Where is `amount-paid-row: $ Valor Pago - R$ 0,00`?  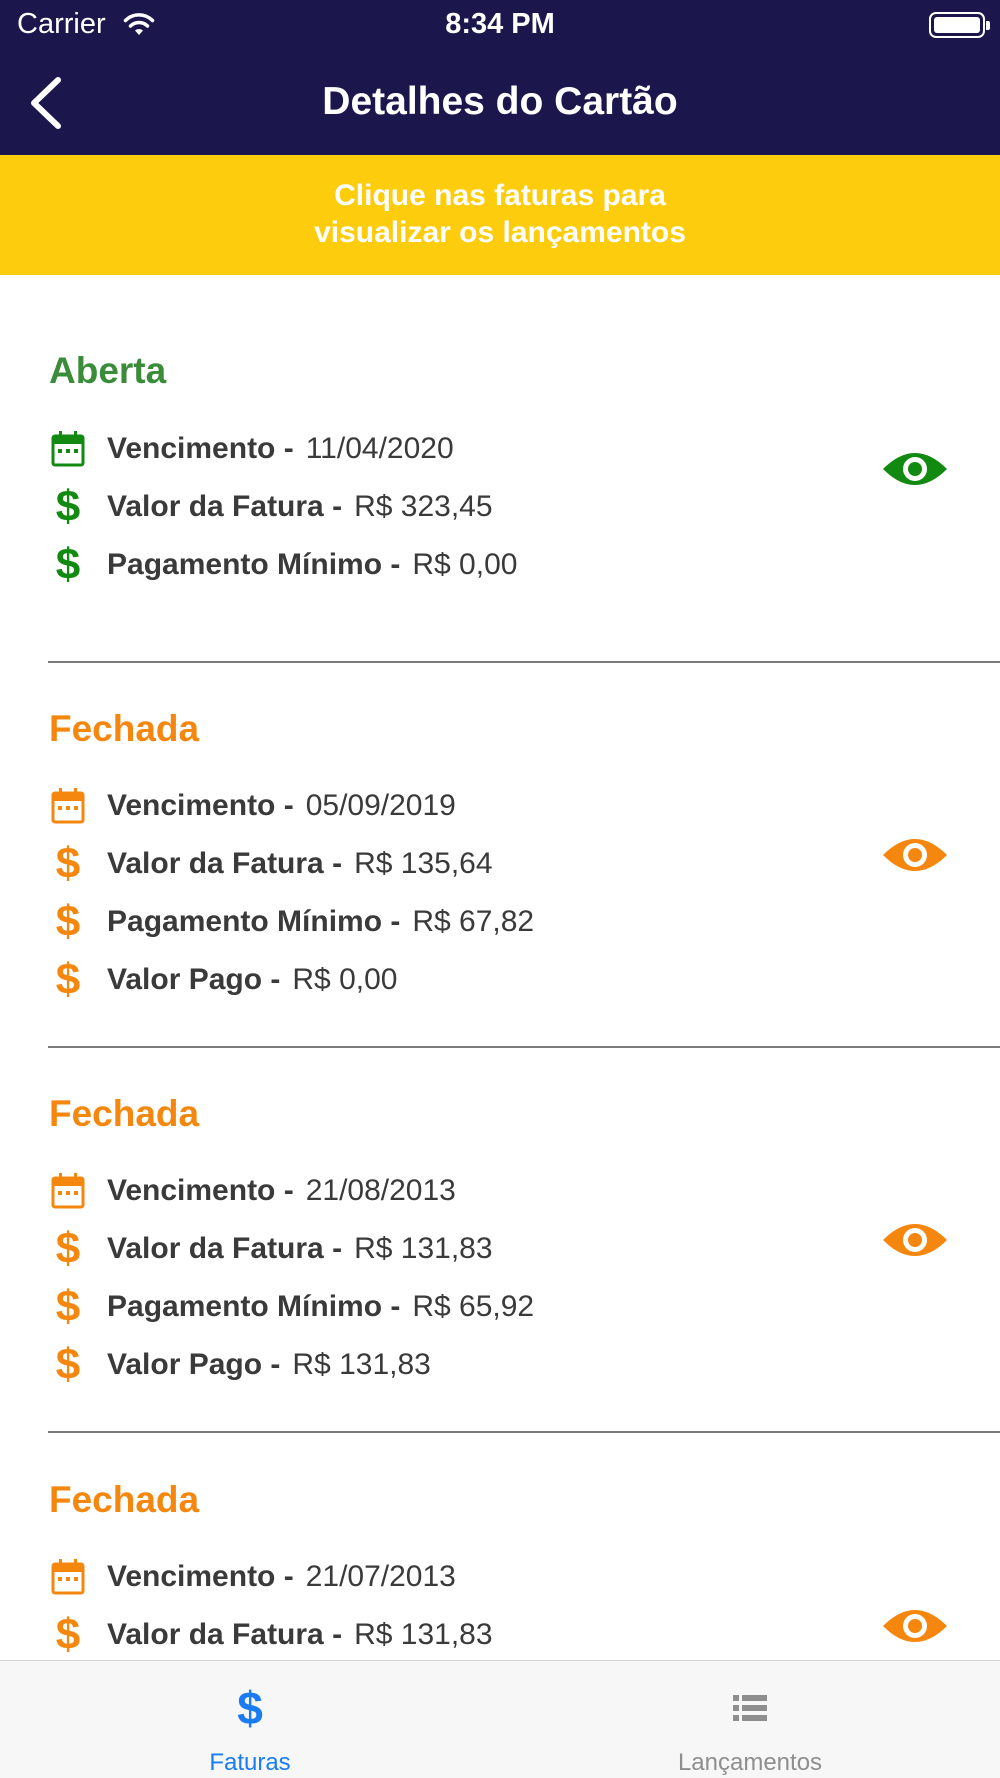
amount-paid-row: $ Valor Pago - R$ 0,00 is located at coordinates (439, 981).